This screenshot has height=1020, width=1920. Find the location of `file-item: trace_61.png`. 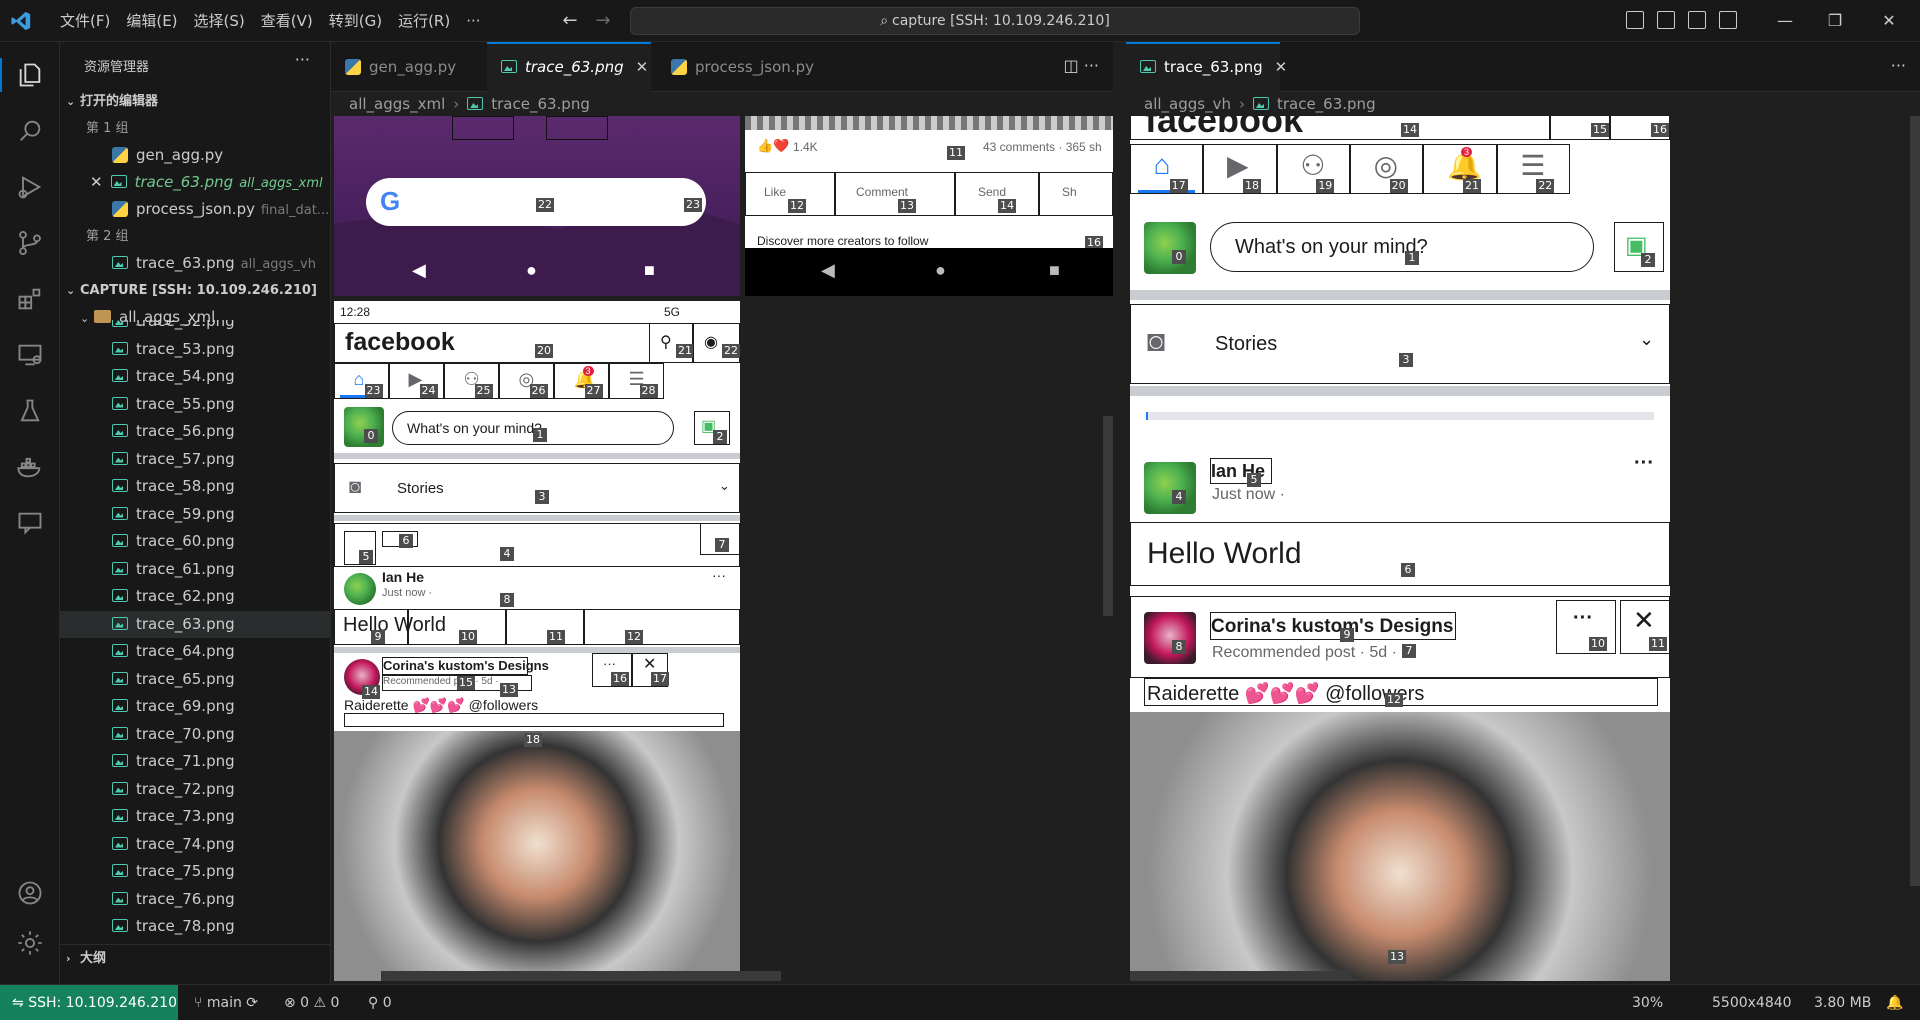

file-item: trace_61.png is located at coordinates (195, 569).